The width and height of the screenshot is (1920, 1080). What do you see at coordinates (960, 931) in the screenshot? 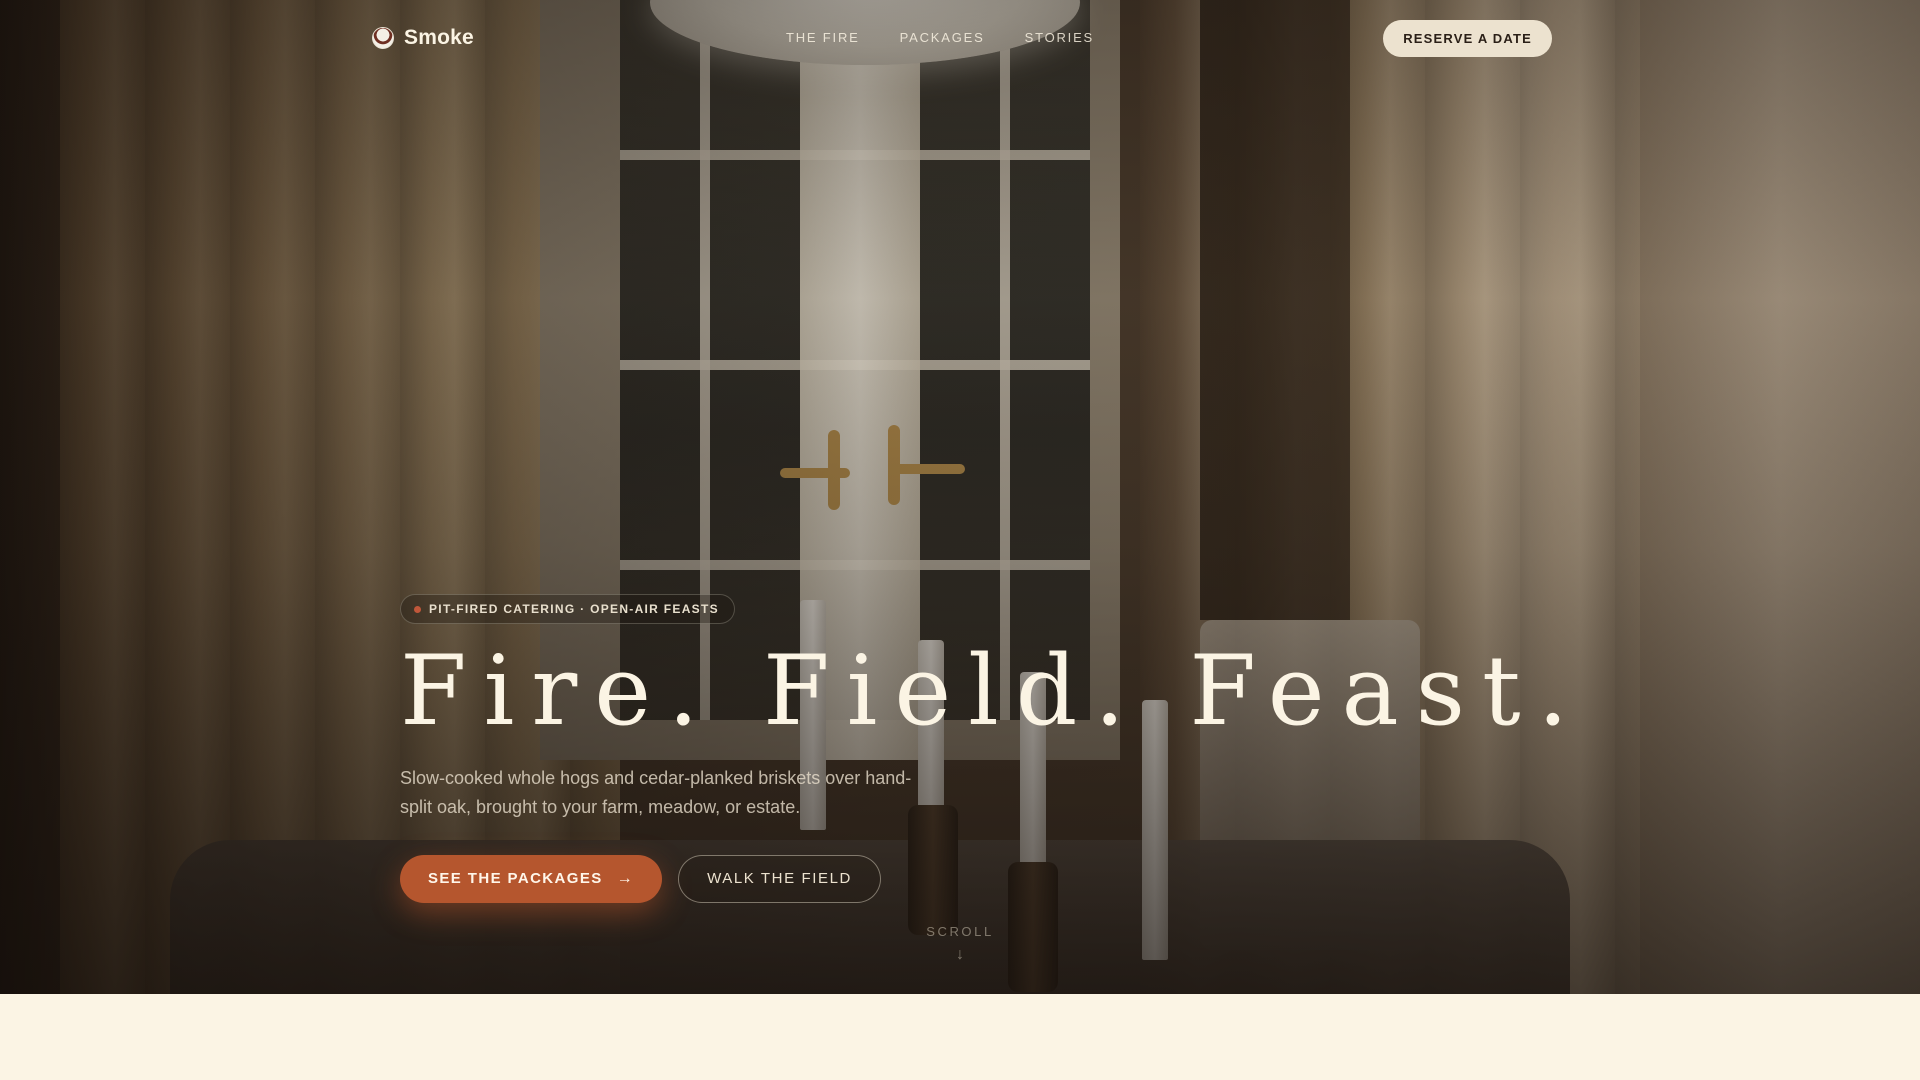
I see `scroll-label: SCROLL` at bounding box center [960, 931].